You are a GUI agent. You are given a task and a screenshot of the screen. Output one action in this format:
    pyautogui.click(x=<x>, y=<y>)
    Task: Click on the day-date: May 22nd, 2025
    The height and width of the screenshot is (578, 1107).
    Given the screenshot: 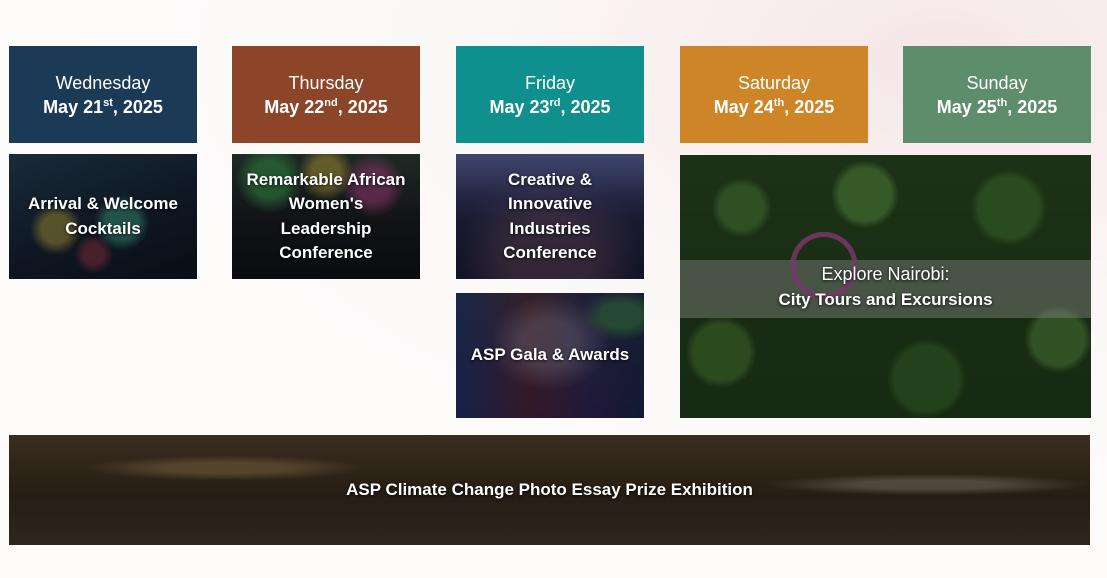 What is the action you would take?
    pyautogui.click(x=326, y=107)
    